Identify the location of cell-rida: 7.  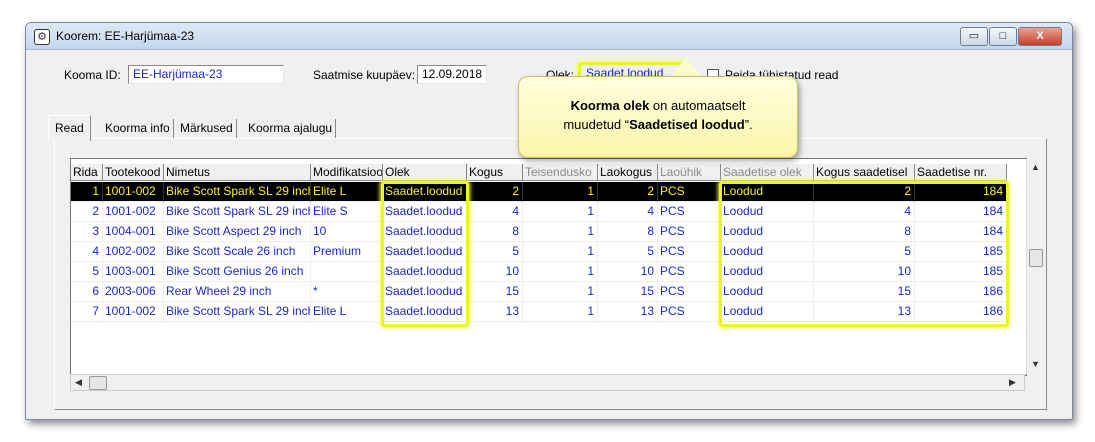
(87, 312).